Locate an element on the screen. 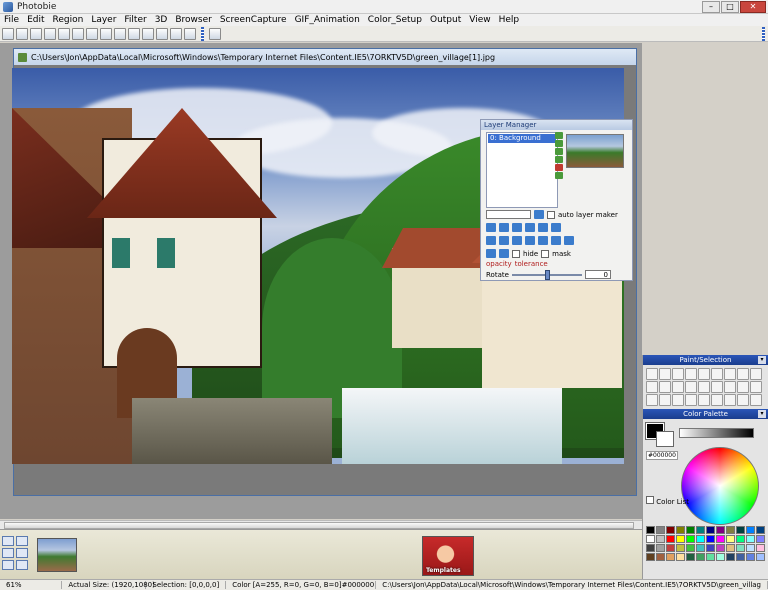  polygon-select-icon is located at coordinates (717, 400).